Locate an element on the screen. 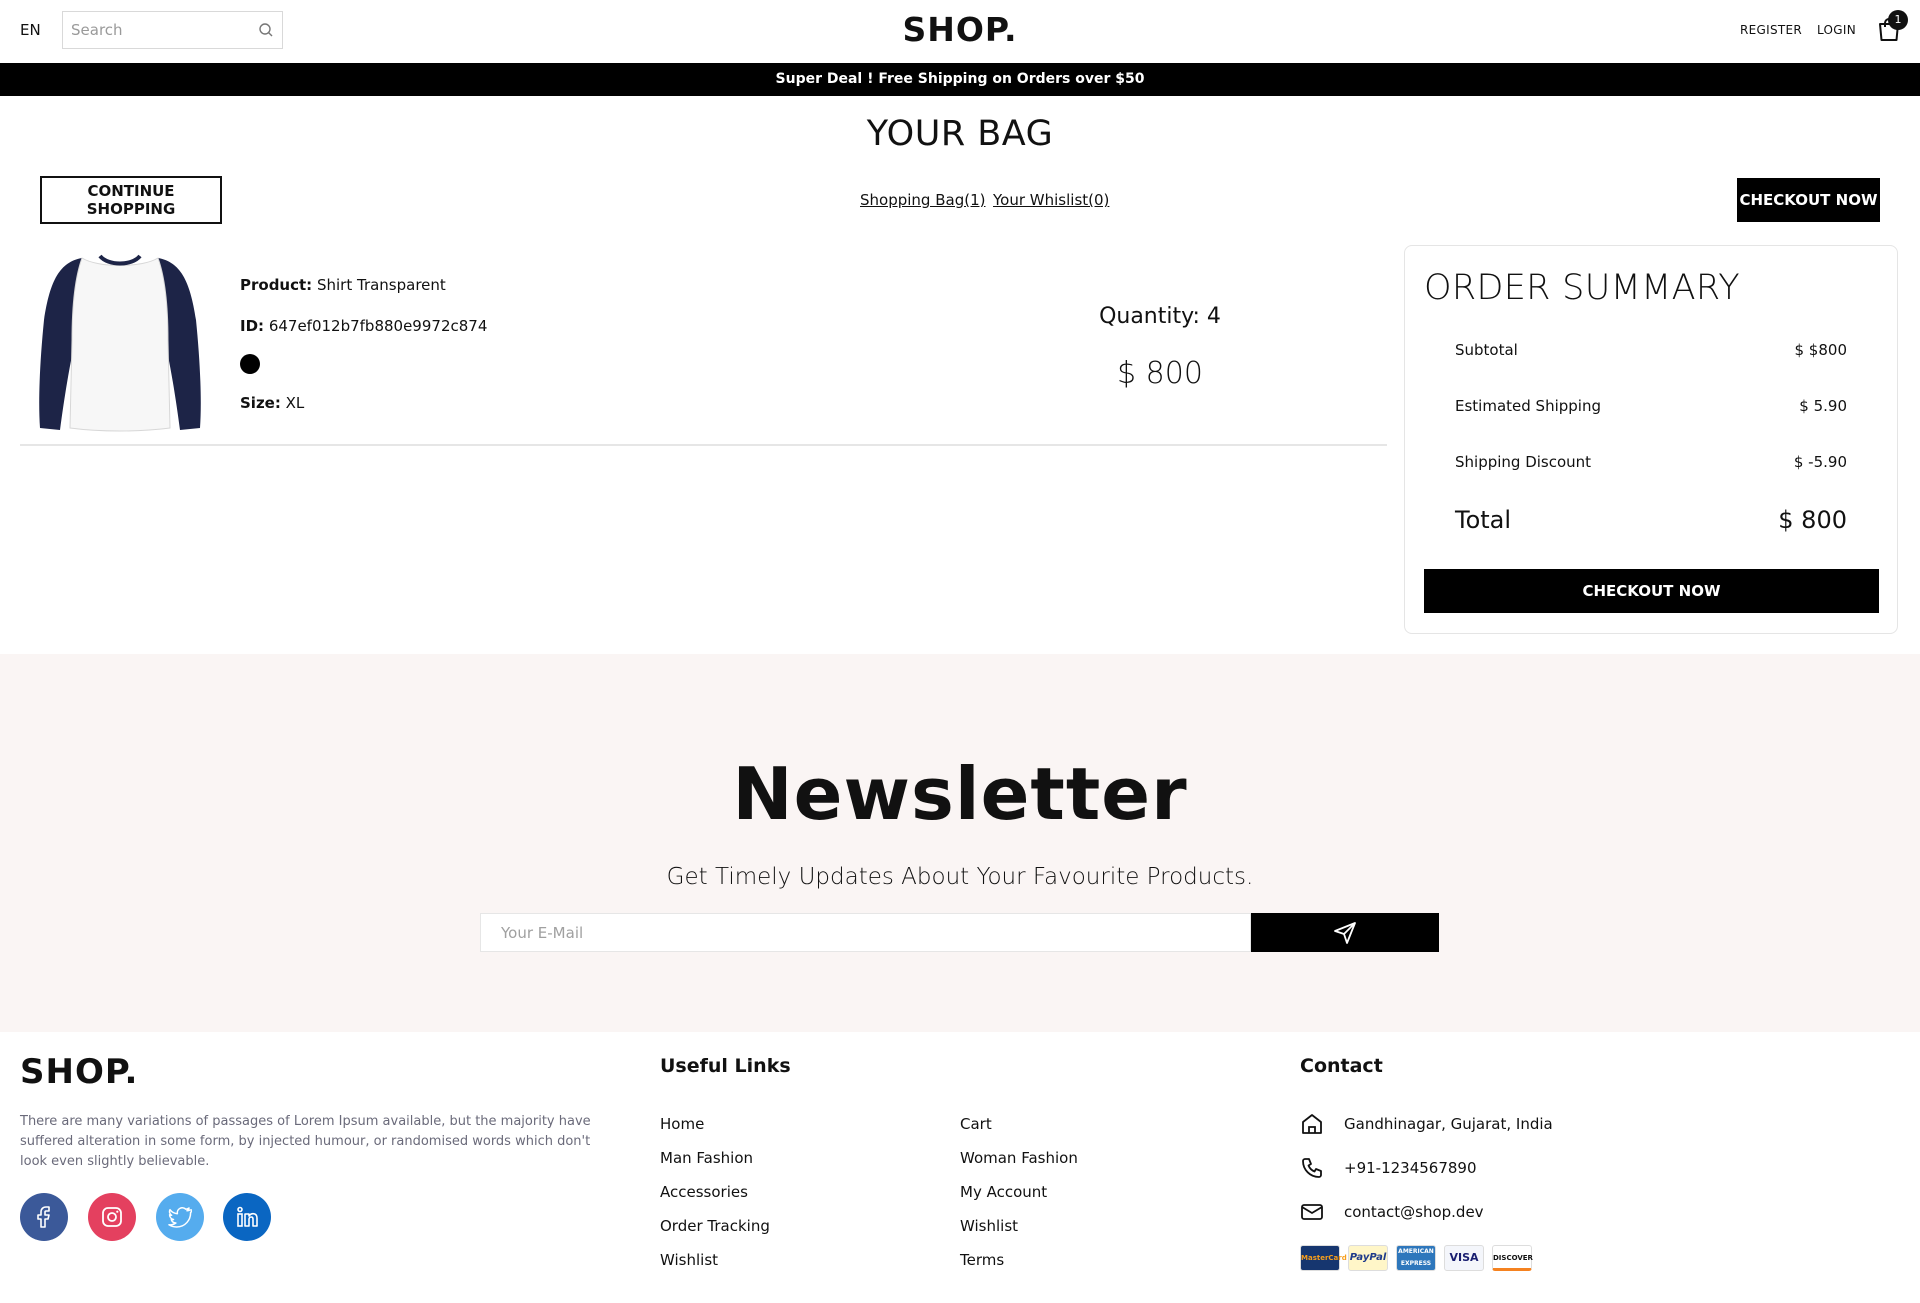  contact-phone: +91-1234567890 is located at coordinates (1410, 1168).